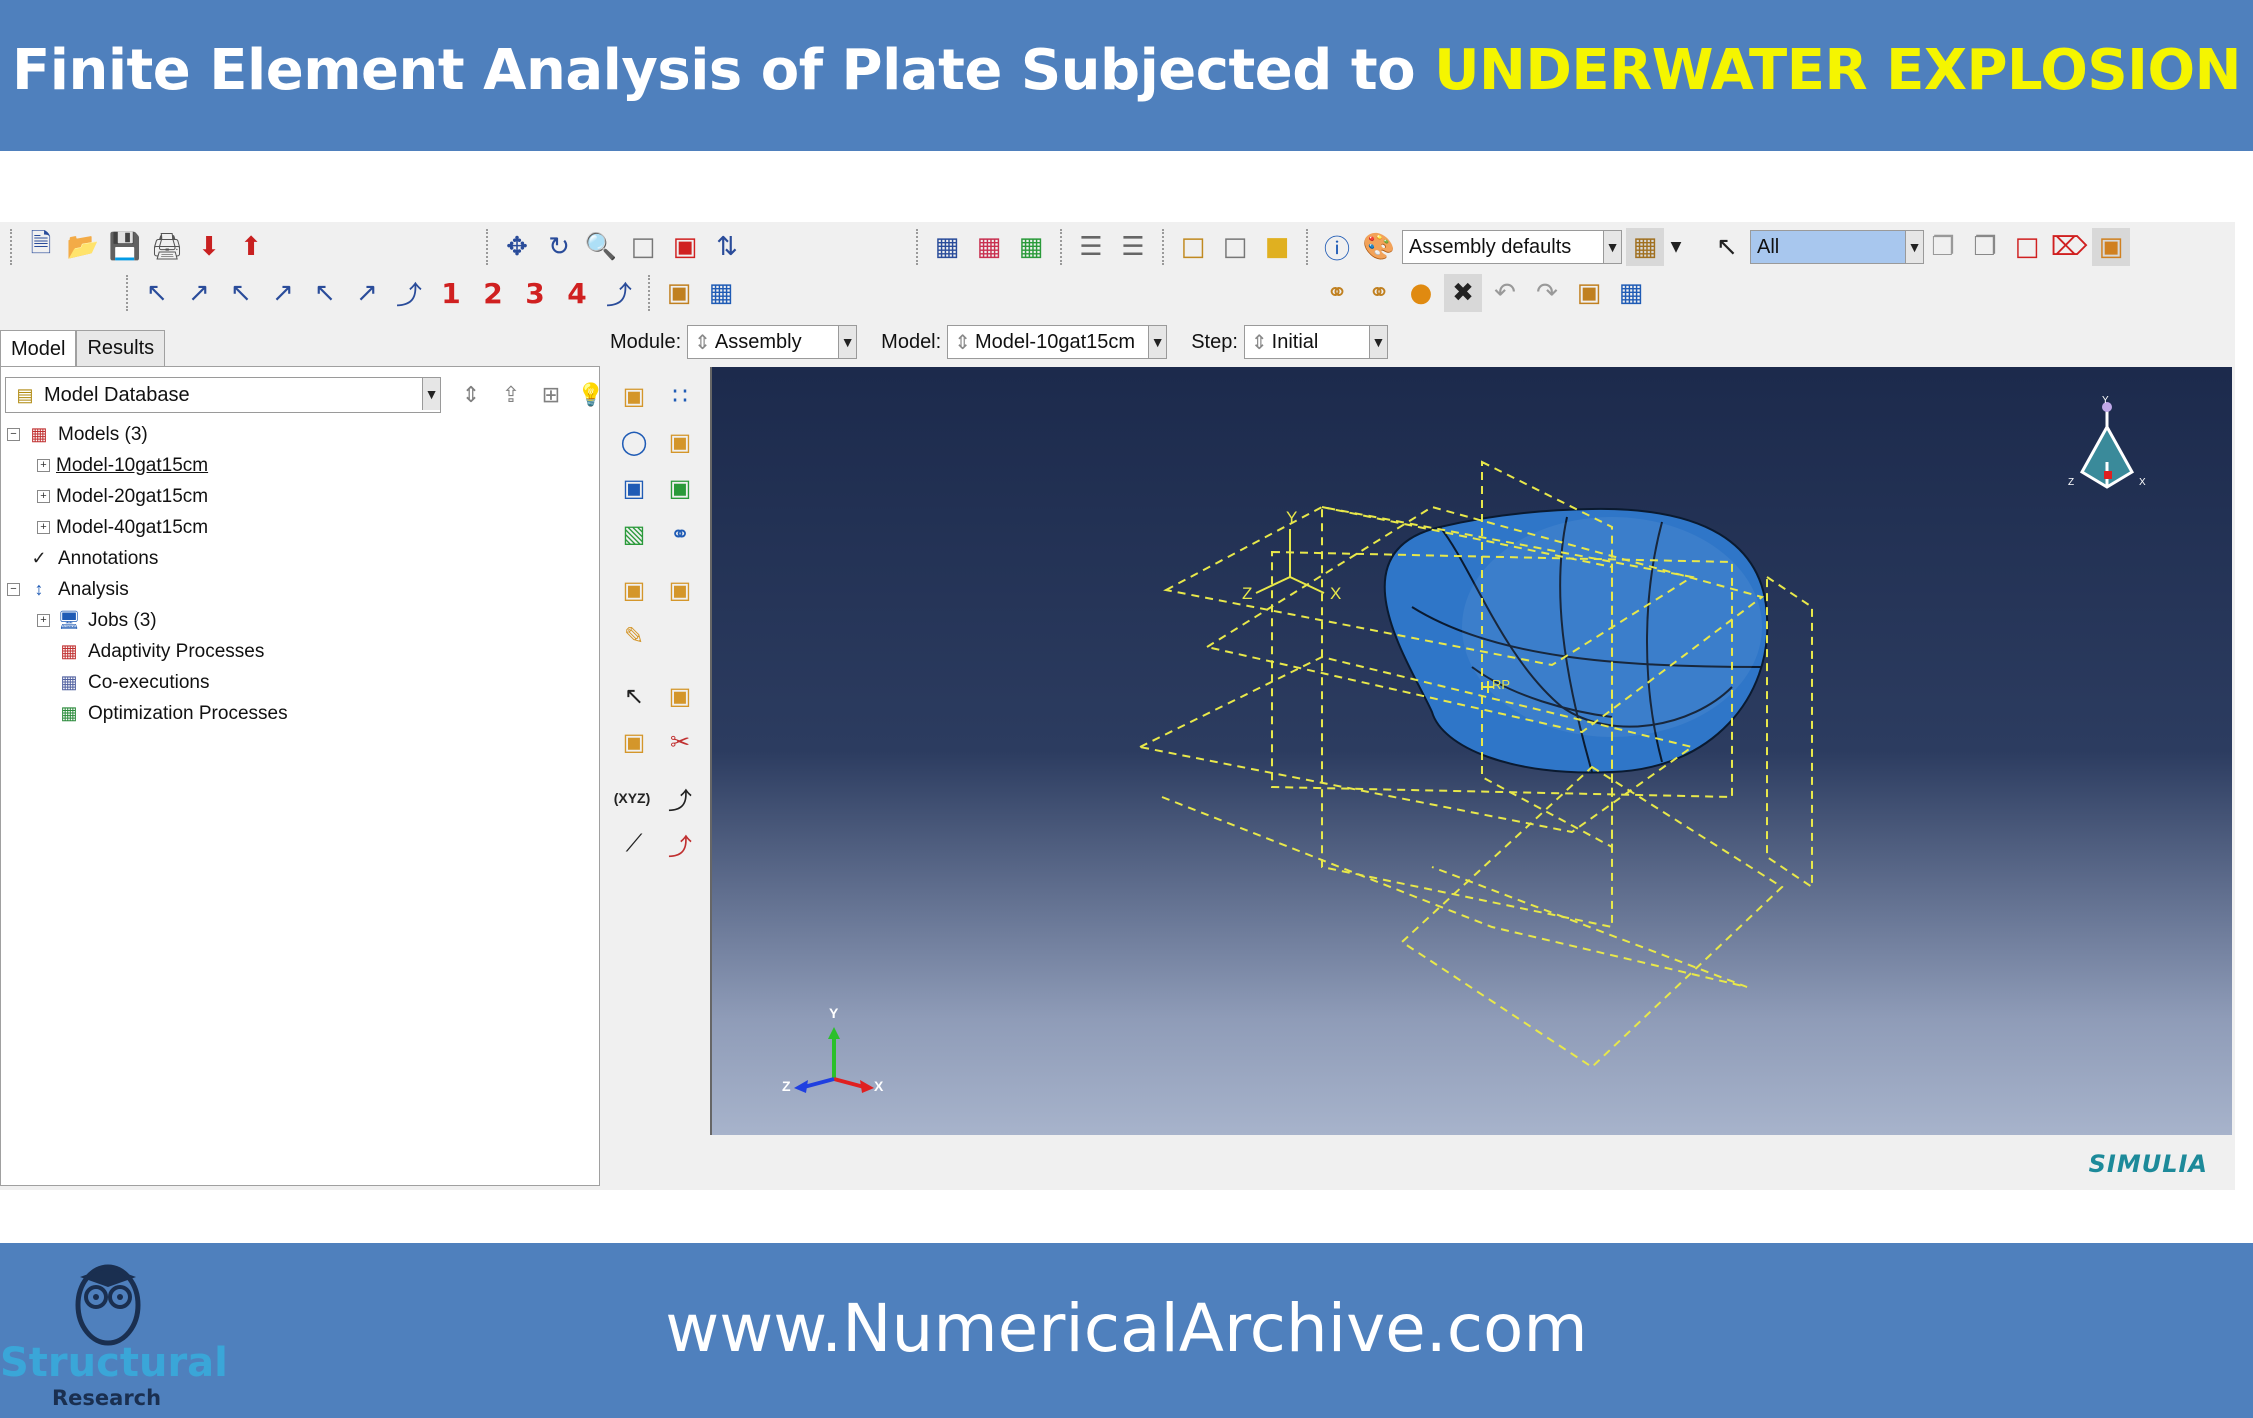  What do you see at coordinates (325, 293) in the screenshot?
I see `left-view-icon: ↖` at bounding box center [325, 293].